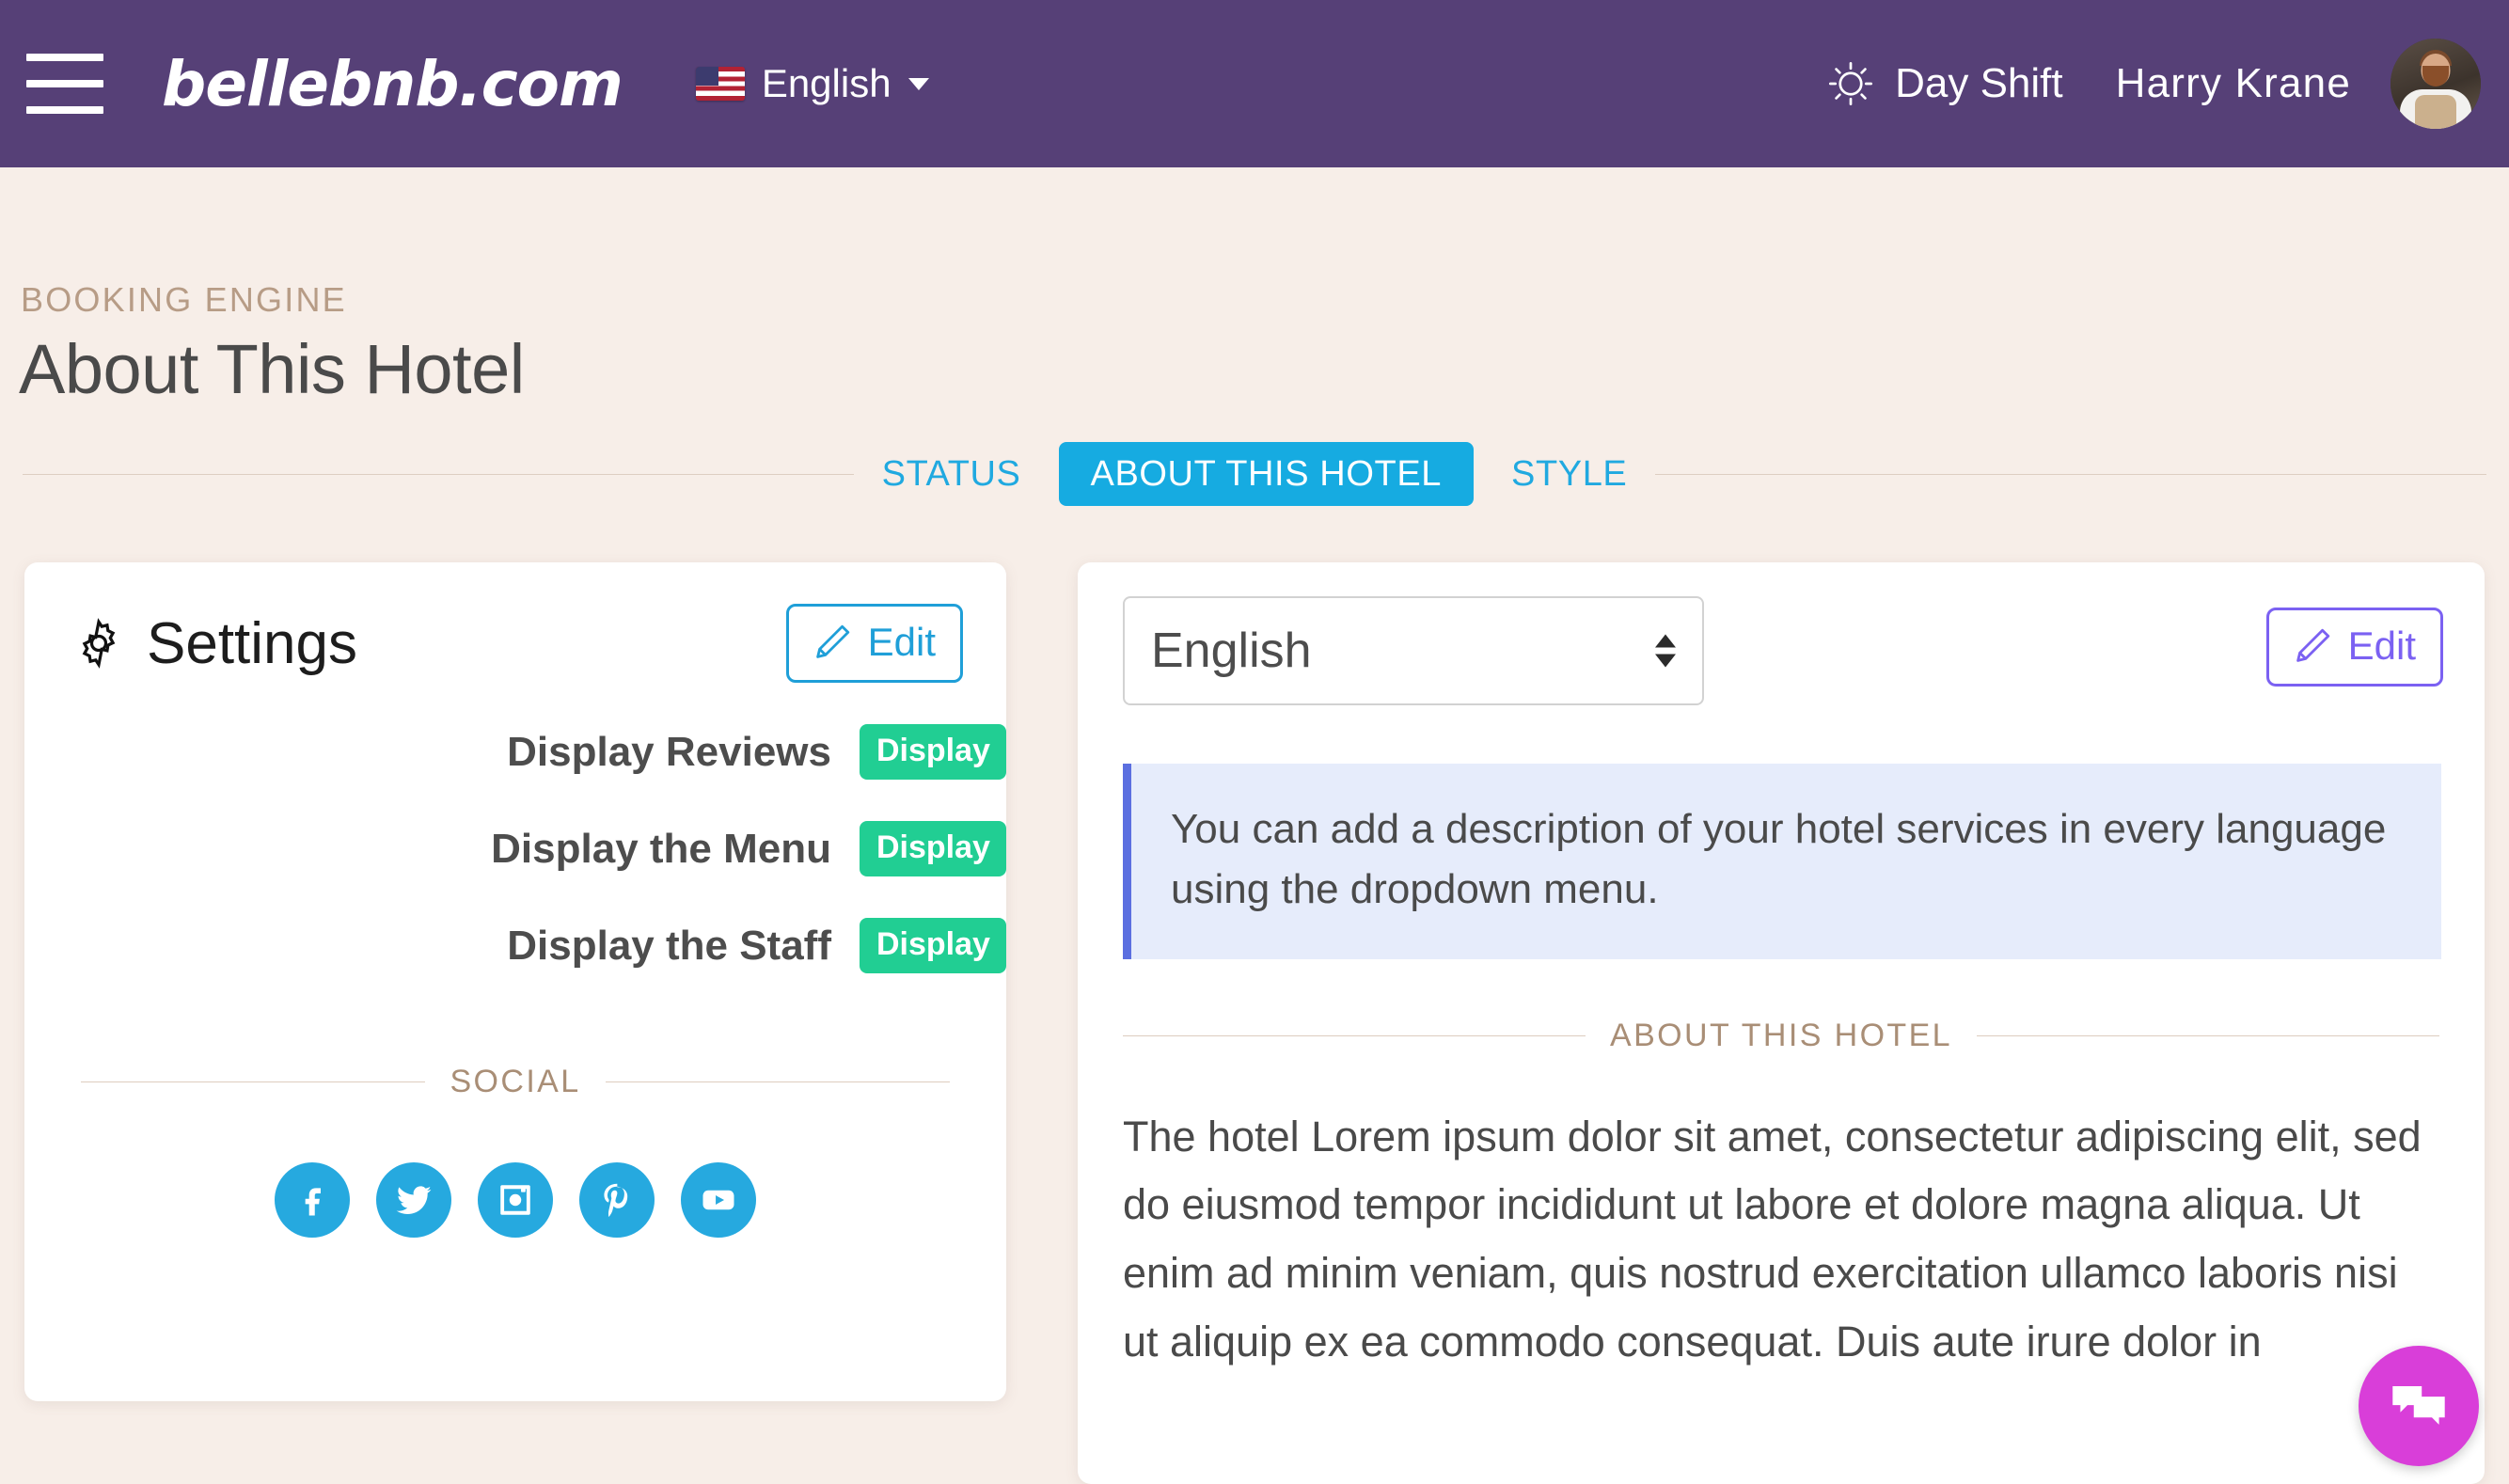 This screenshot has height=1484, width=2509. What do you see at coordinates (1218, 651) in the screenshot?
I see `language-select-value: English` at bounding box center [1218, 651].